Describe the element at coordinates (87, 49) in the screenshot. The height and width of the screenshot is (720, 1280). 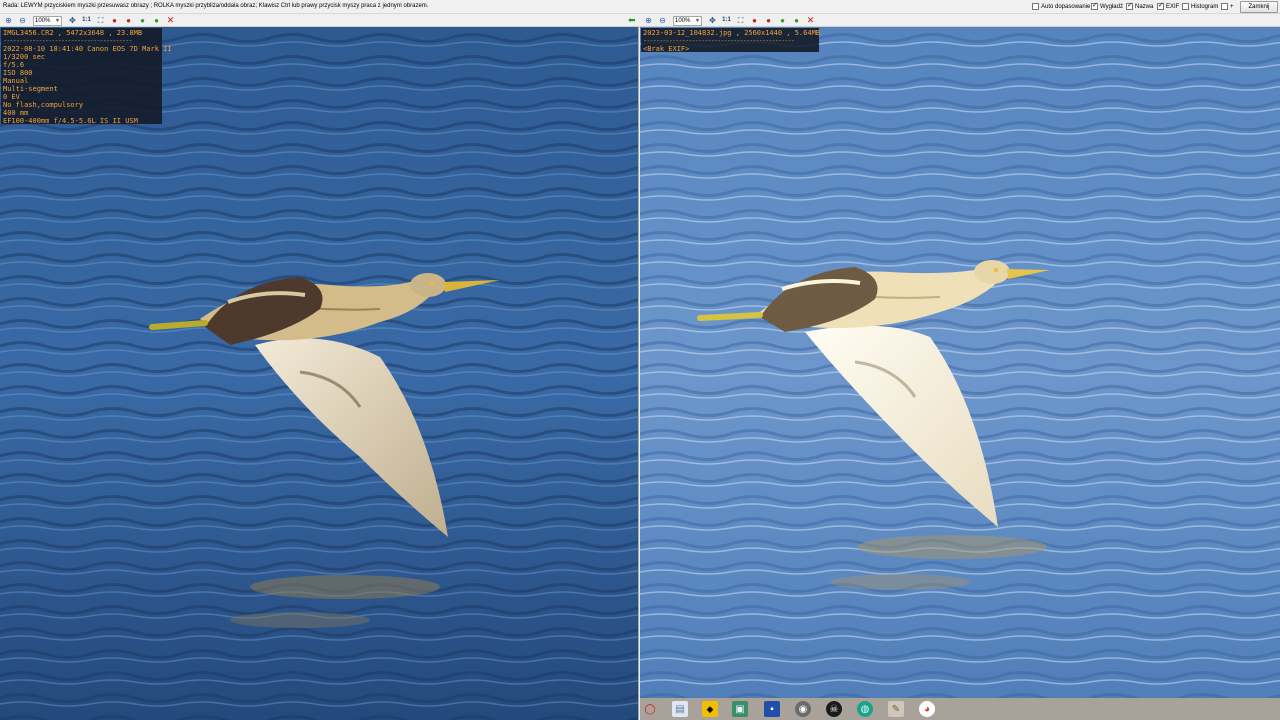
I see `exif-date-camera: 2022-08-10 18:41:40 Canon EOS 7D Mark II` at that location.